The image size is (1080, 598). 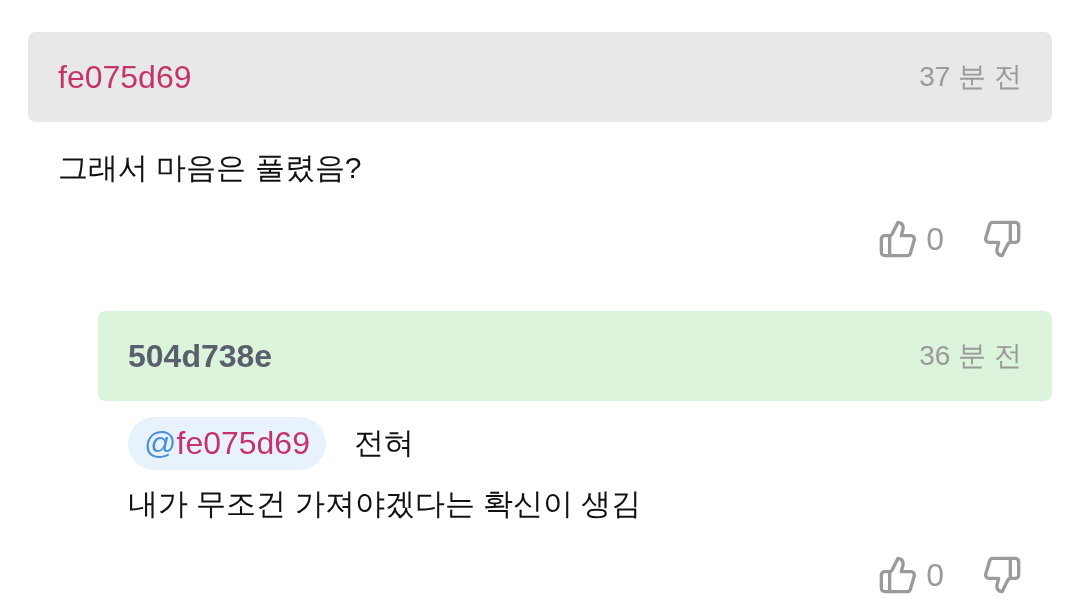 What do you see at coordinates (970, 77) in the screenshot?
I see `timestamp: 37 분 전` at bounding box center [970, 77].